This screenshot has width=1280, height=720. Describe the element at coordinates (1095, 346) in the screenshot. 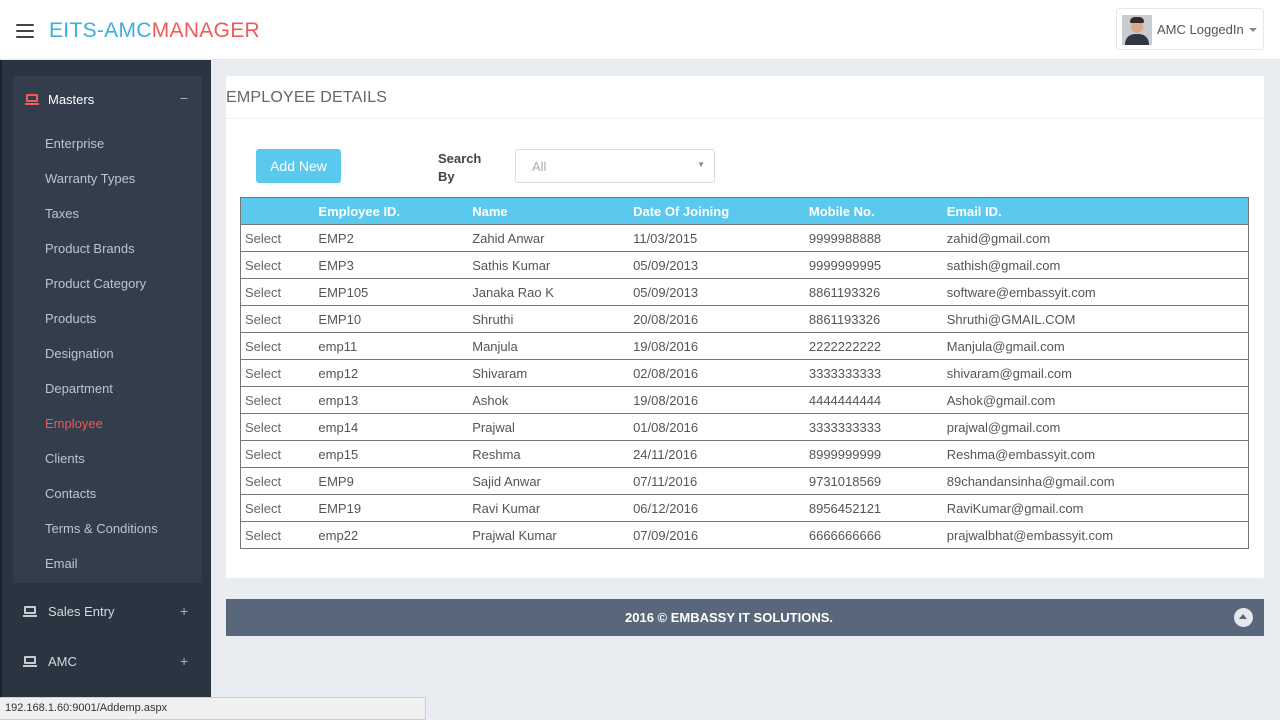

I see `table-cell: Manjula@gmail.com` at that location.